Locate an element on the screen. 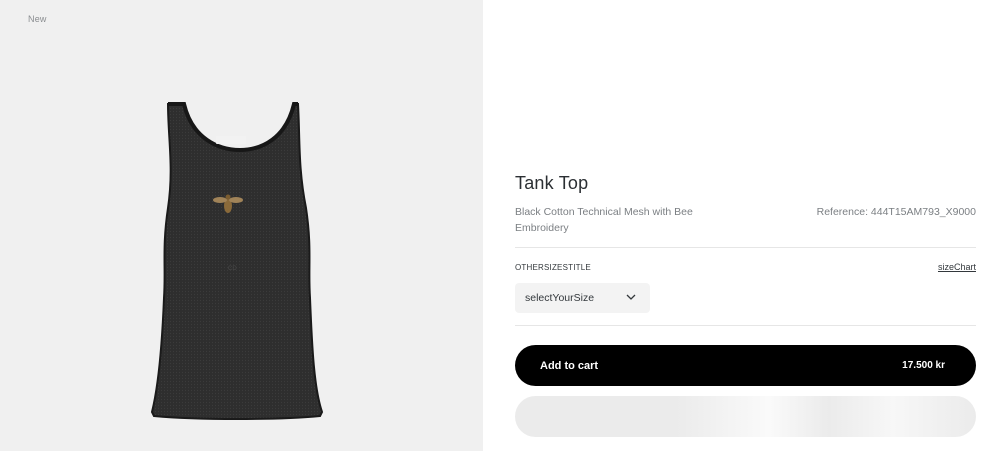  size-section-title: OTHERSIZESTITLE is located at coordinates (553, 267).